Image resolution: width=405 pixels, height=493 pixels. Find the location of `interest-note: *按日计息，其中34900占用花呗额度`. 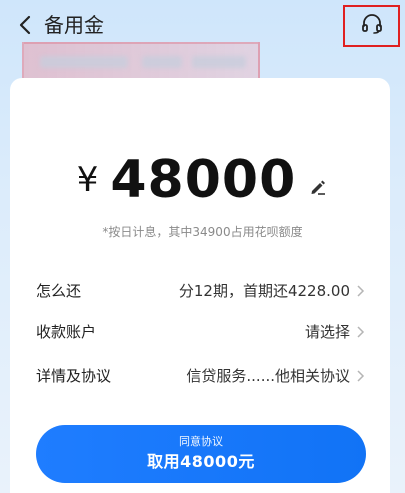

interest-note: *按日计息，其中34900占用花呗额度 is located at coordinates (202, 232).